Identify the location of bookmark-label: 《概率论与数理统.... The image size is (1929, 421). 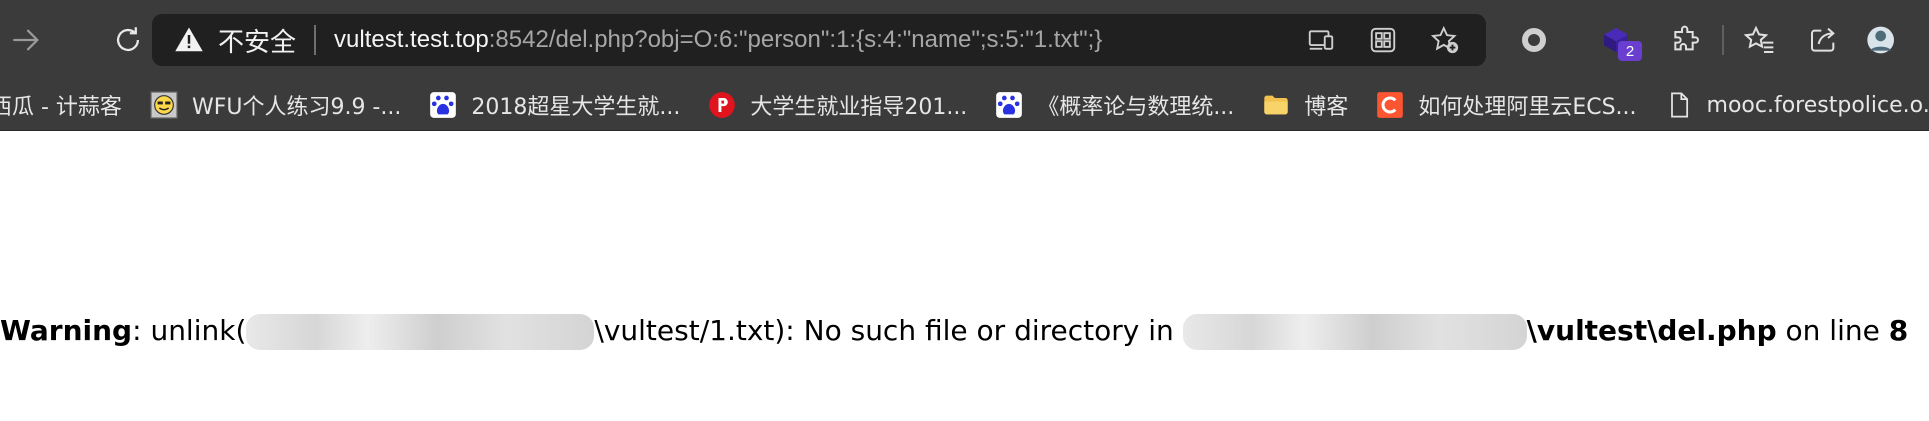
(1136, 107).